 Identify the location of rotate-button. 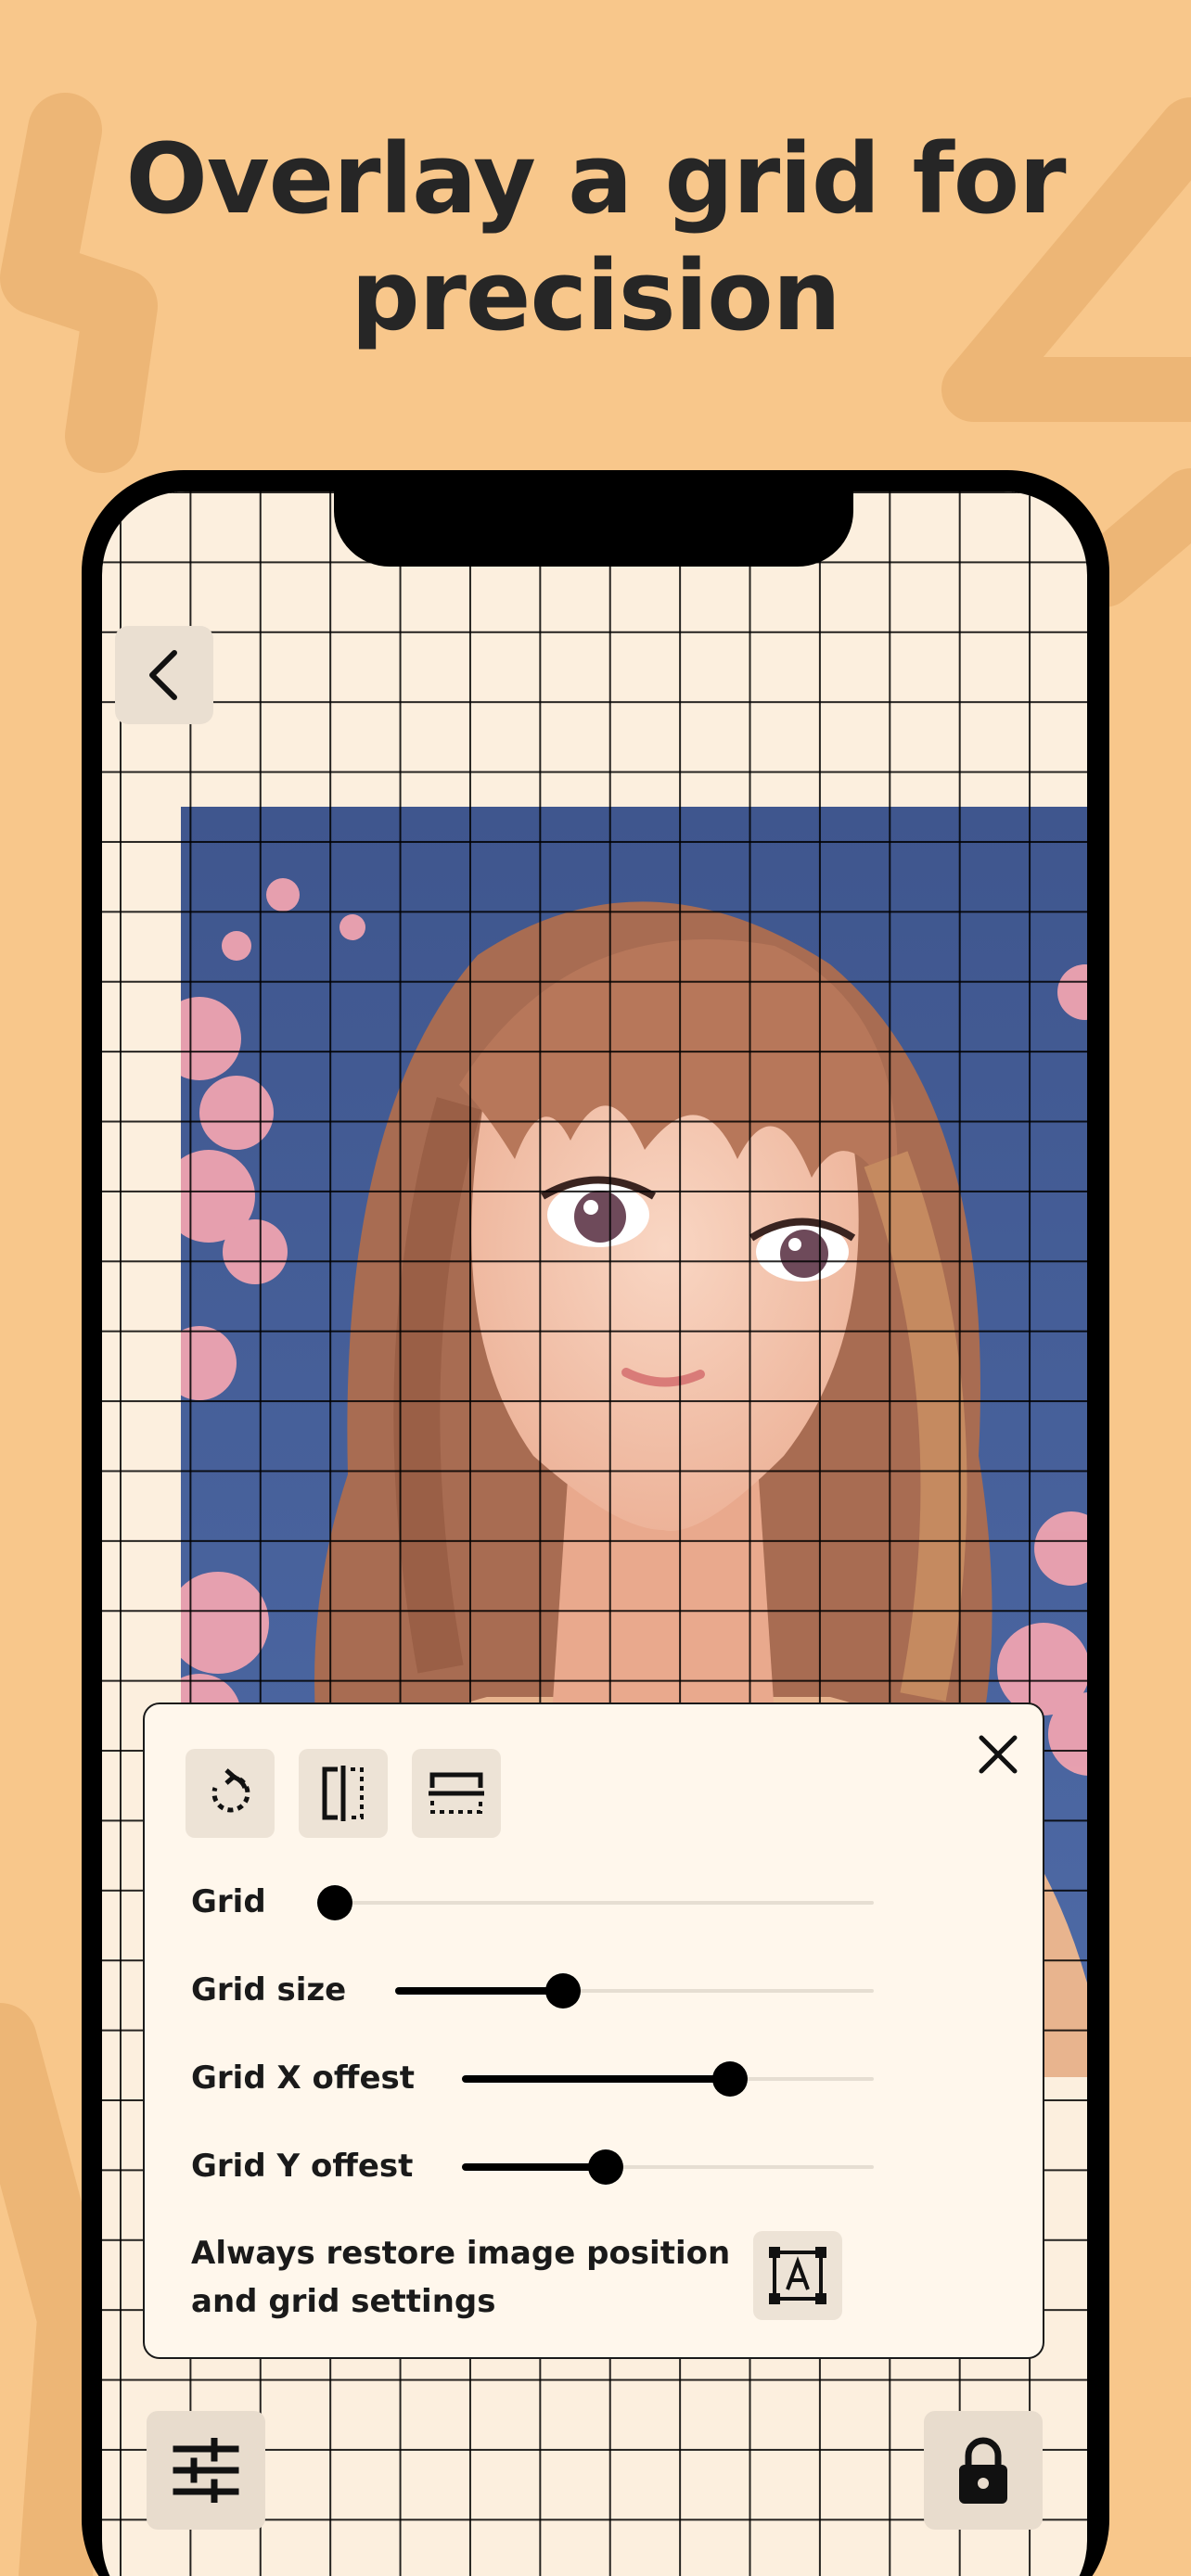
(230, 1793).